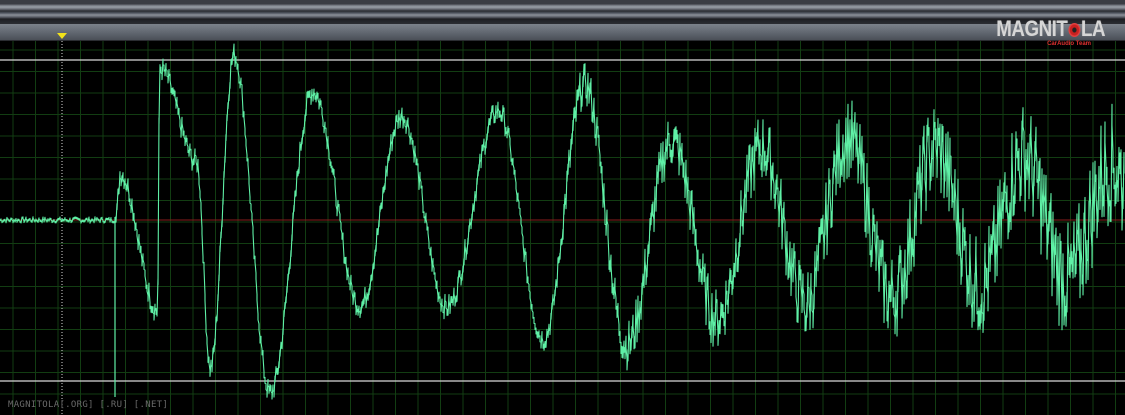  What do you see at coordinates (88, 405) in the screenshot?
I see `watermark-text: MAGNITOLA[.ORG] [.RU] [.NET]` at bounding box center [88, 405].